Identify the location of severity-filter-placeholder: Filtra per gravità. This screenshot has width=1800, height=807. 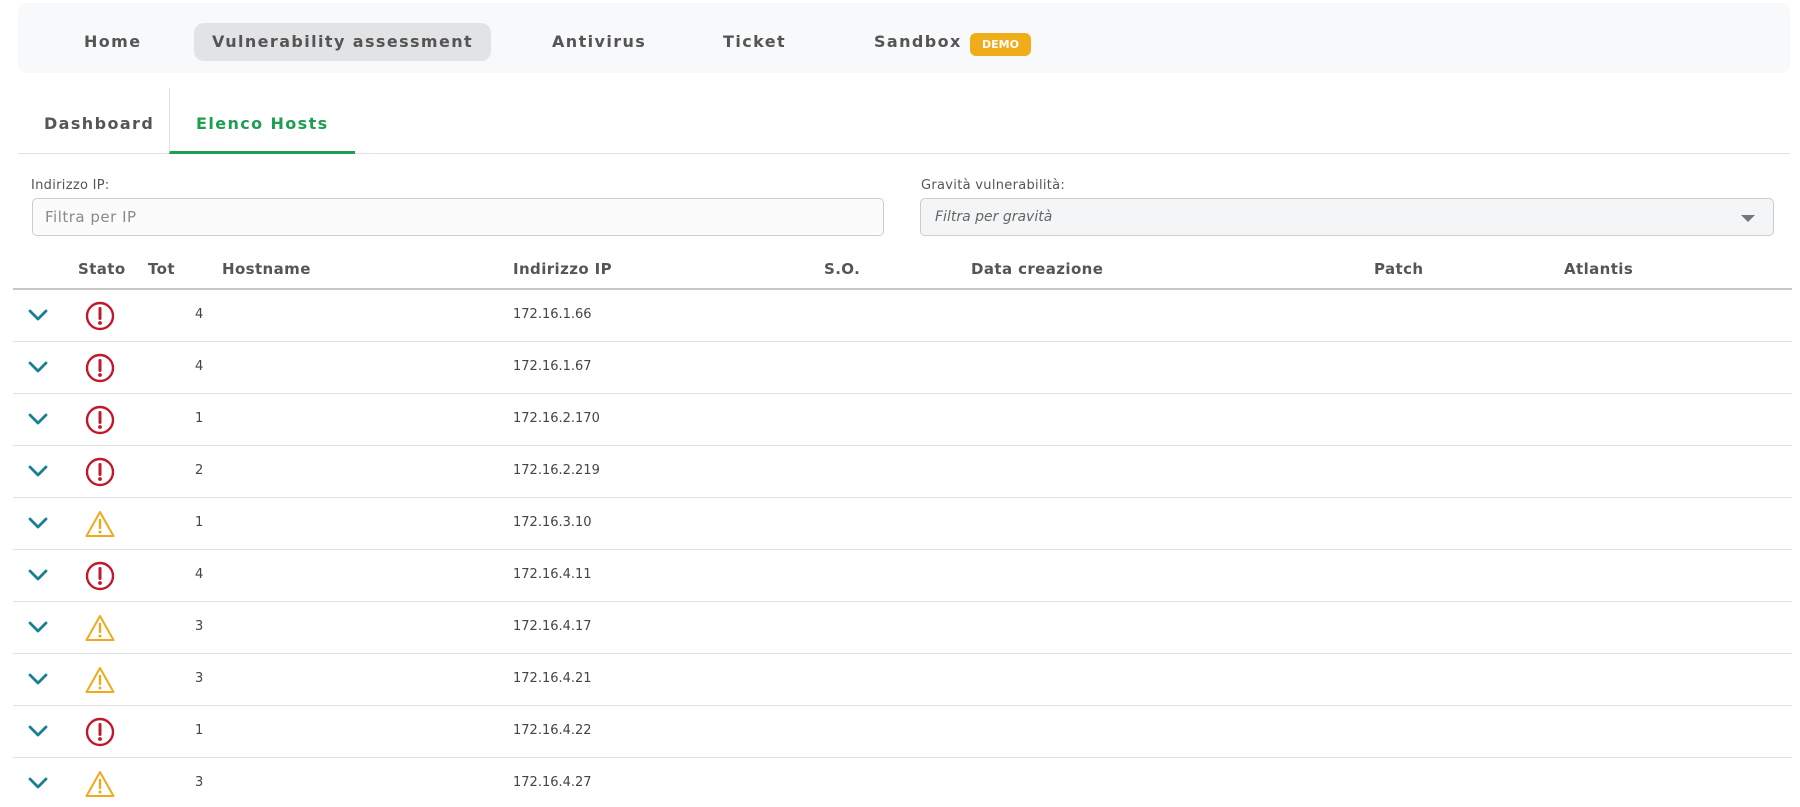
(994, 217).